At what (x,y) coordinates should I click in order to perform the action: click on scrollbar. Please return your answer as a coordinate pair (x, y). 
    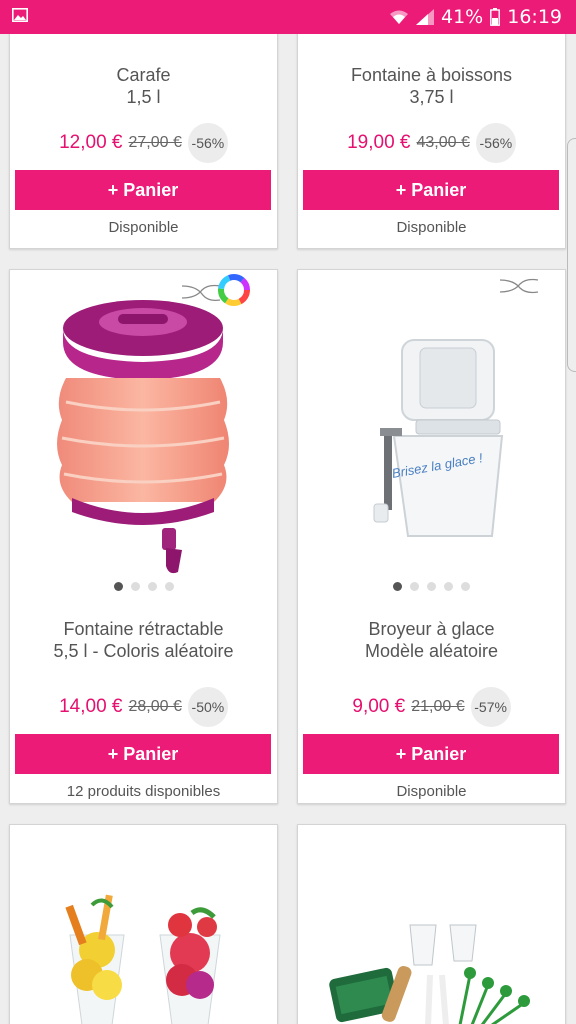
    Looking at the image, I should click on (571, 255).